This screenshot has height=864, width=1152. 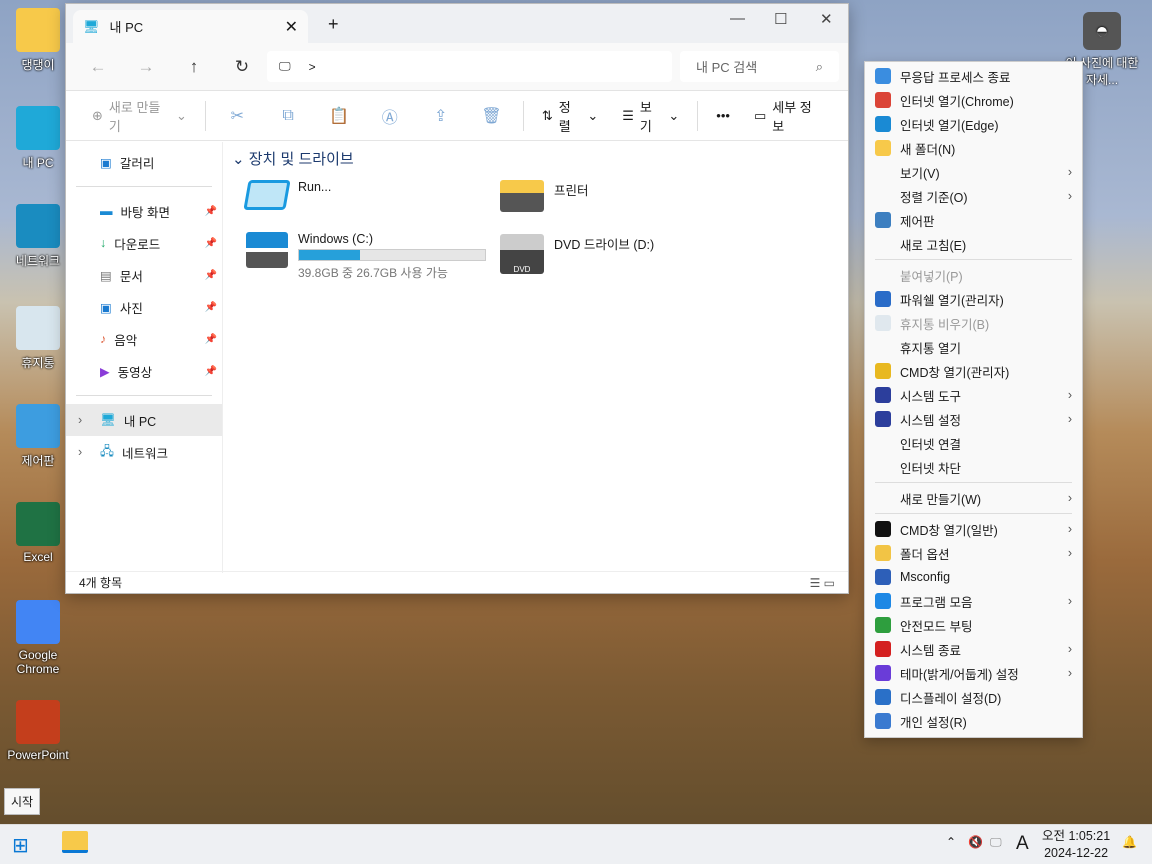 What do you see at coordinates (146, 67) in the screenshot?
I see `forward-button: →` at bounding box center [146, 67].